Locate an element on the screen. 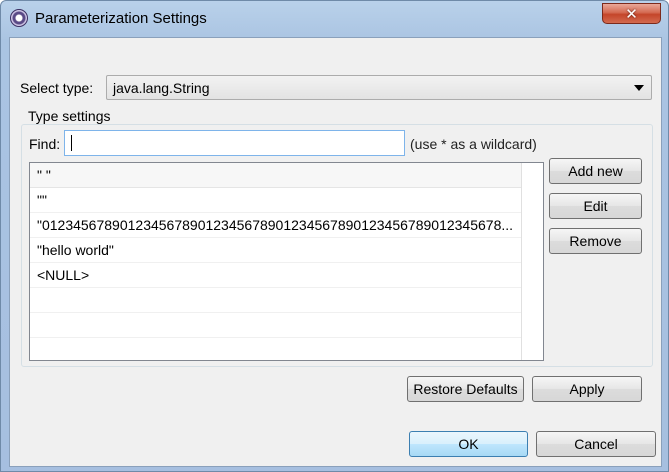  type-select-value: java.lang.String is located at coordinates (161, 88).